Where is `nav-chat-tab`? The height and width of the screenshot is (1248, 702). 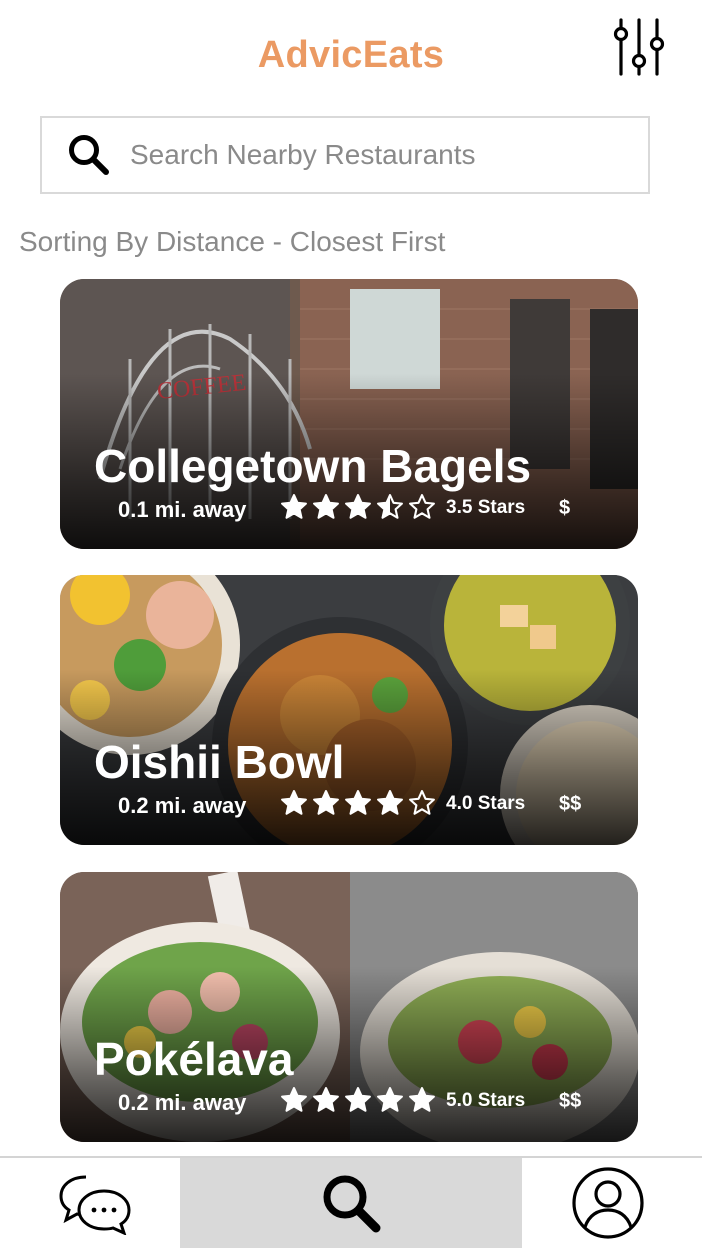 nav-chat-tab is located at coordinates (95, 1203).